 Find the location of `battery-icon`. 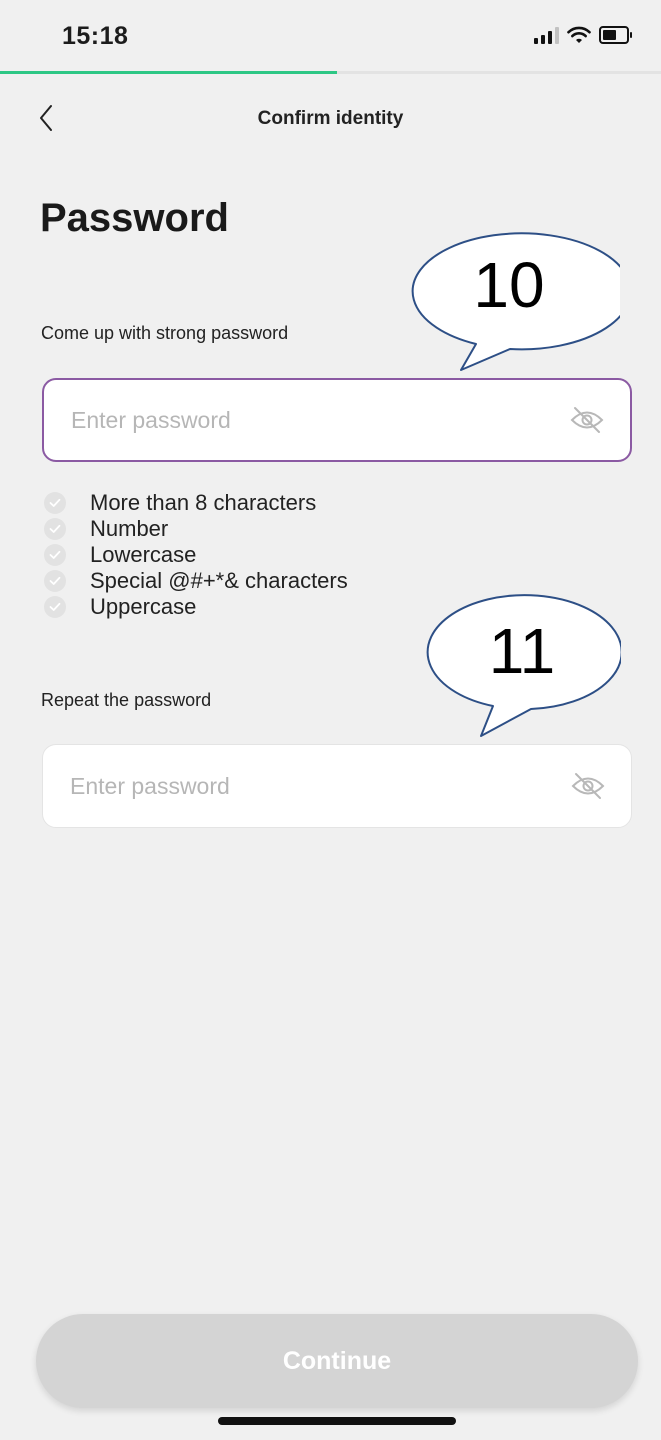

battery-icon is located at coordinates (615, 35).